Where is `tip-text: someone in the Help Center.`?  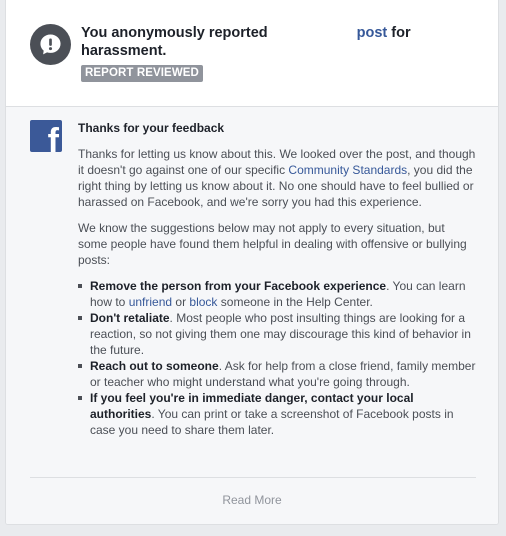
tip-text: someone in the Help Center. is located at coordinates (295, 302).